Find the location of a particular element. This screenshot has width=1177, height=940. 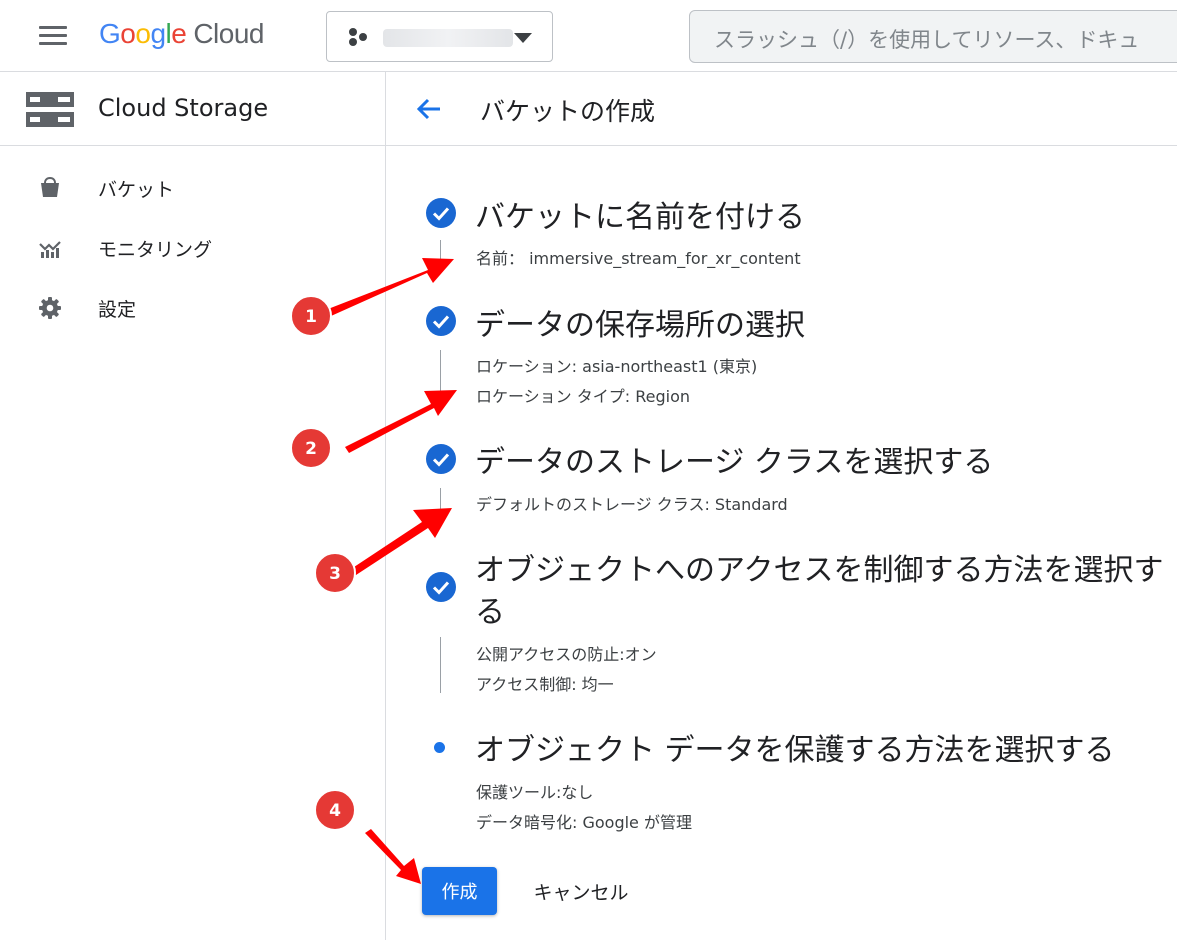

step-2-detail: ロケーション タイプ: Region is located at coordinates (583, 396).